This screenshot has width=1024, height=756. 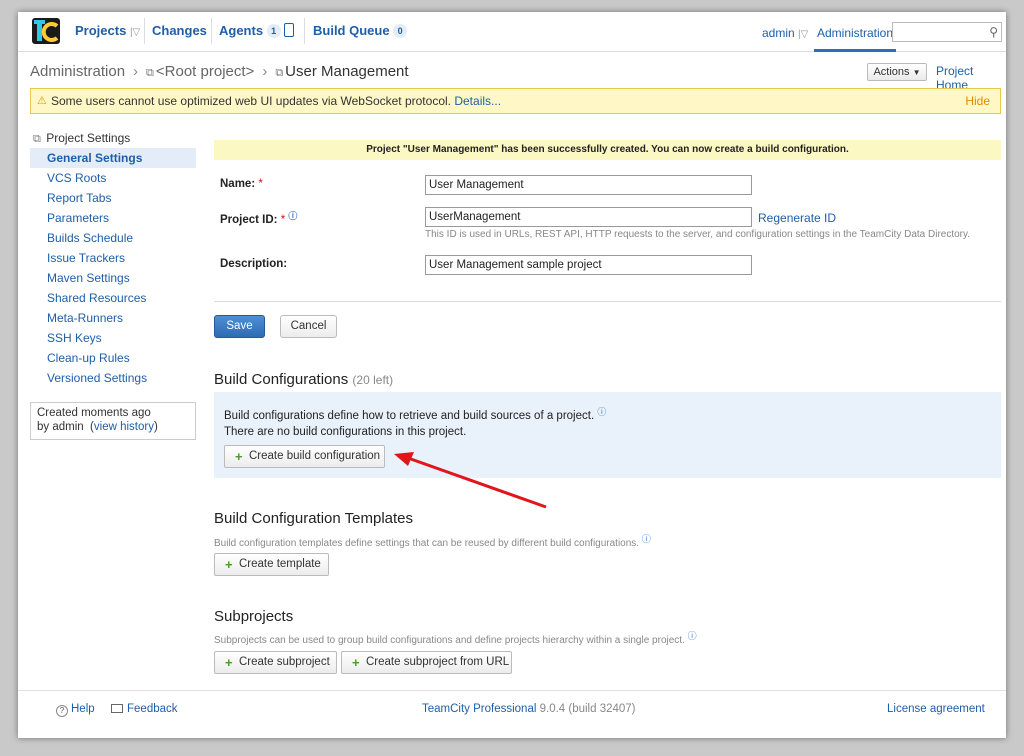 What do you see at coordinates (46, 31) in the screenshot?
I see `teamcity-logo-icon` at bounding box center [46, 31].